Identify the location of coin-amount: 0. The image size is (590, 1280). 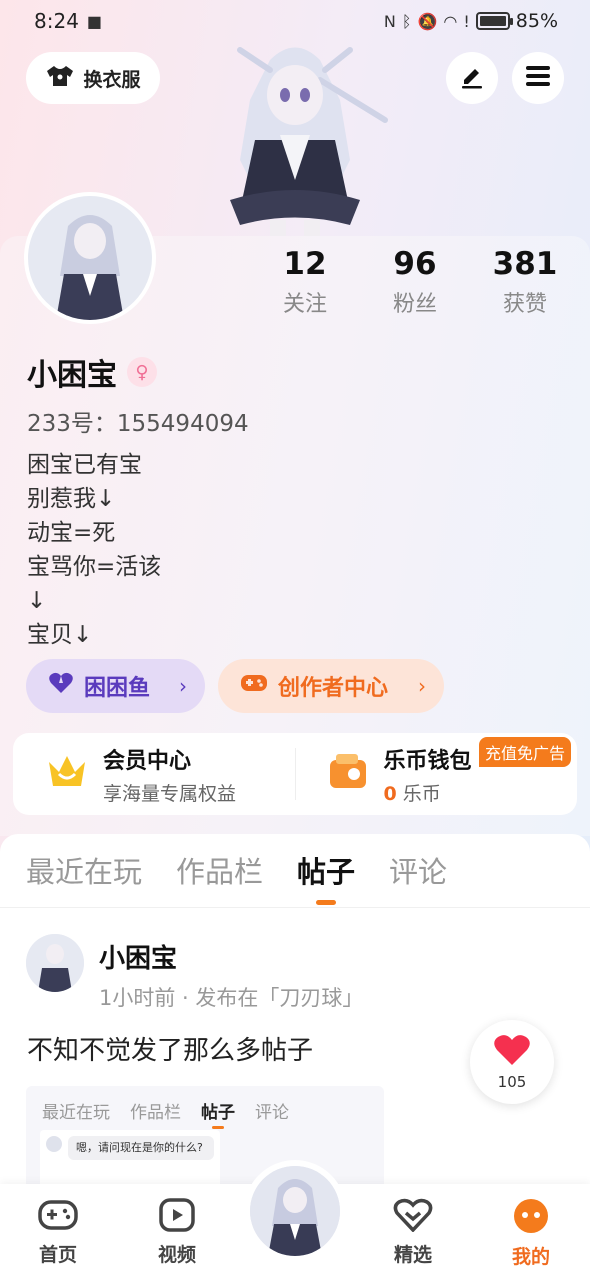
(390, 793).